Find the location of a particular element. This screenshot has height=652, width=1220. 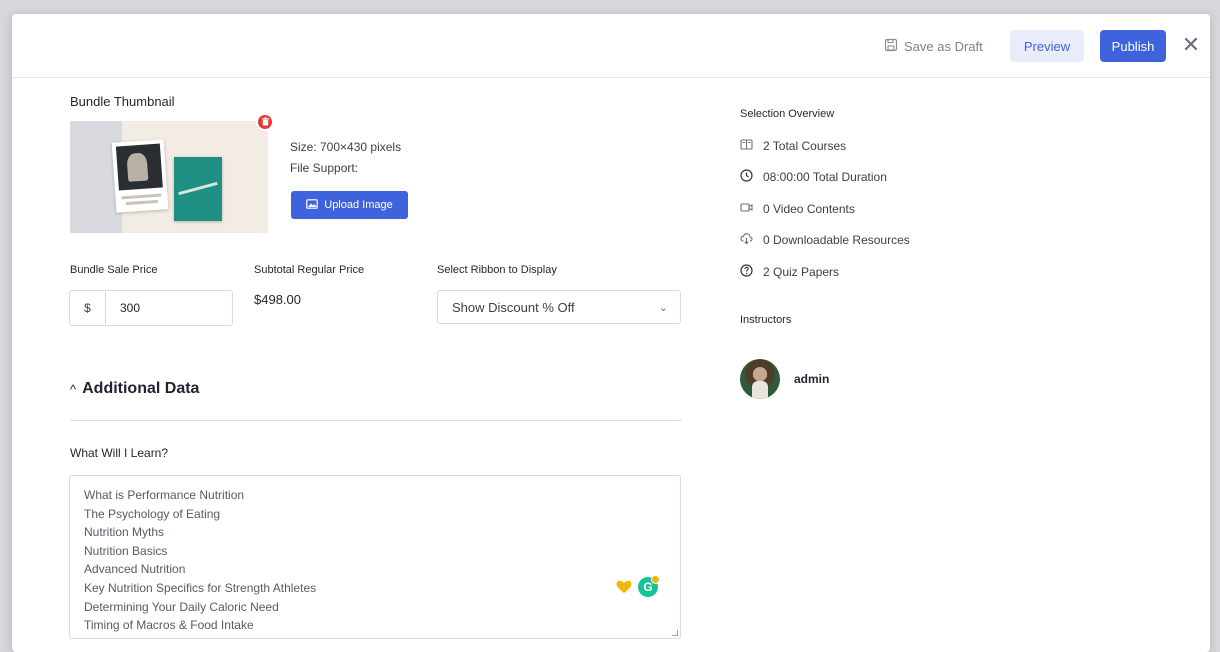

chevron-up-icon: ^ is located at coordinates (73, 389).